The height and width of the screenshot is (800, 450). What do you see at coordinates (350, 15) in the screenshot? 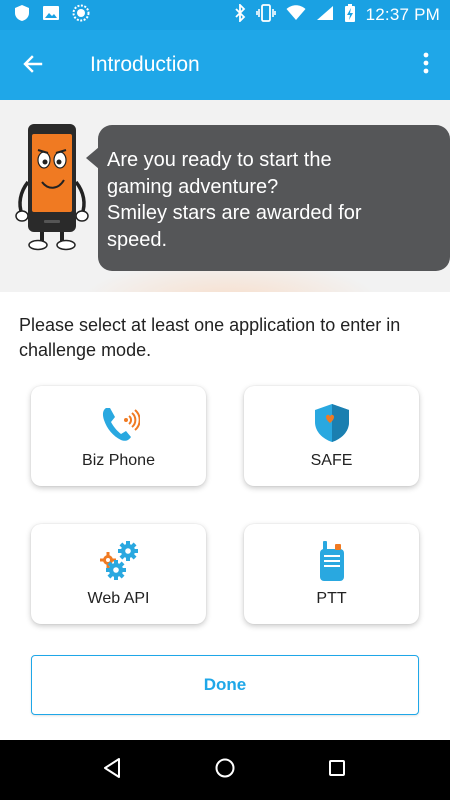
I see `battery-charging-icon` at bounding box center [350, 15].